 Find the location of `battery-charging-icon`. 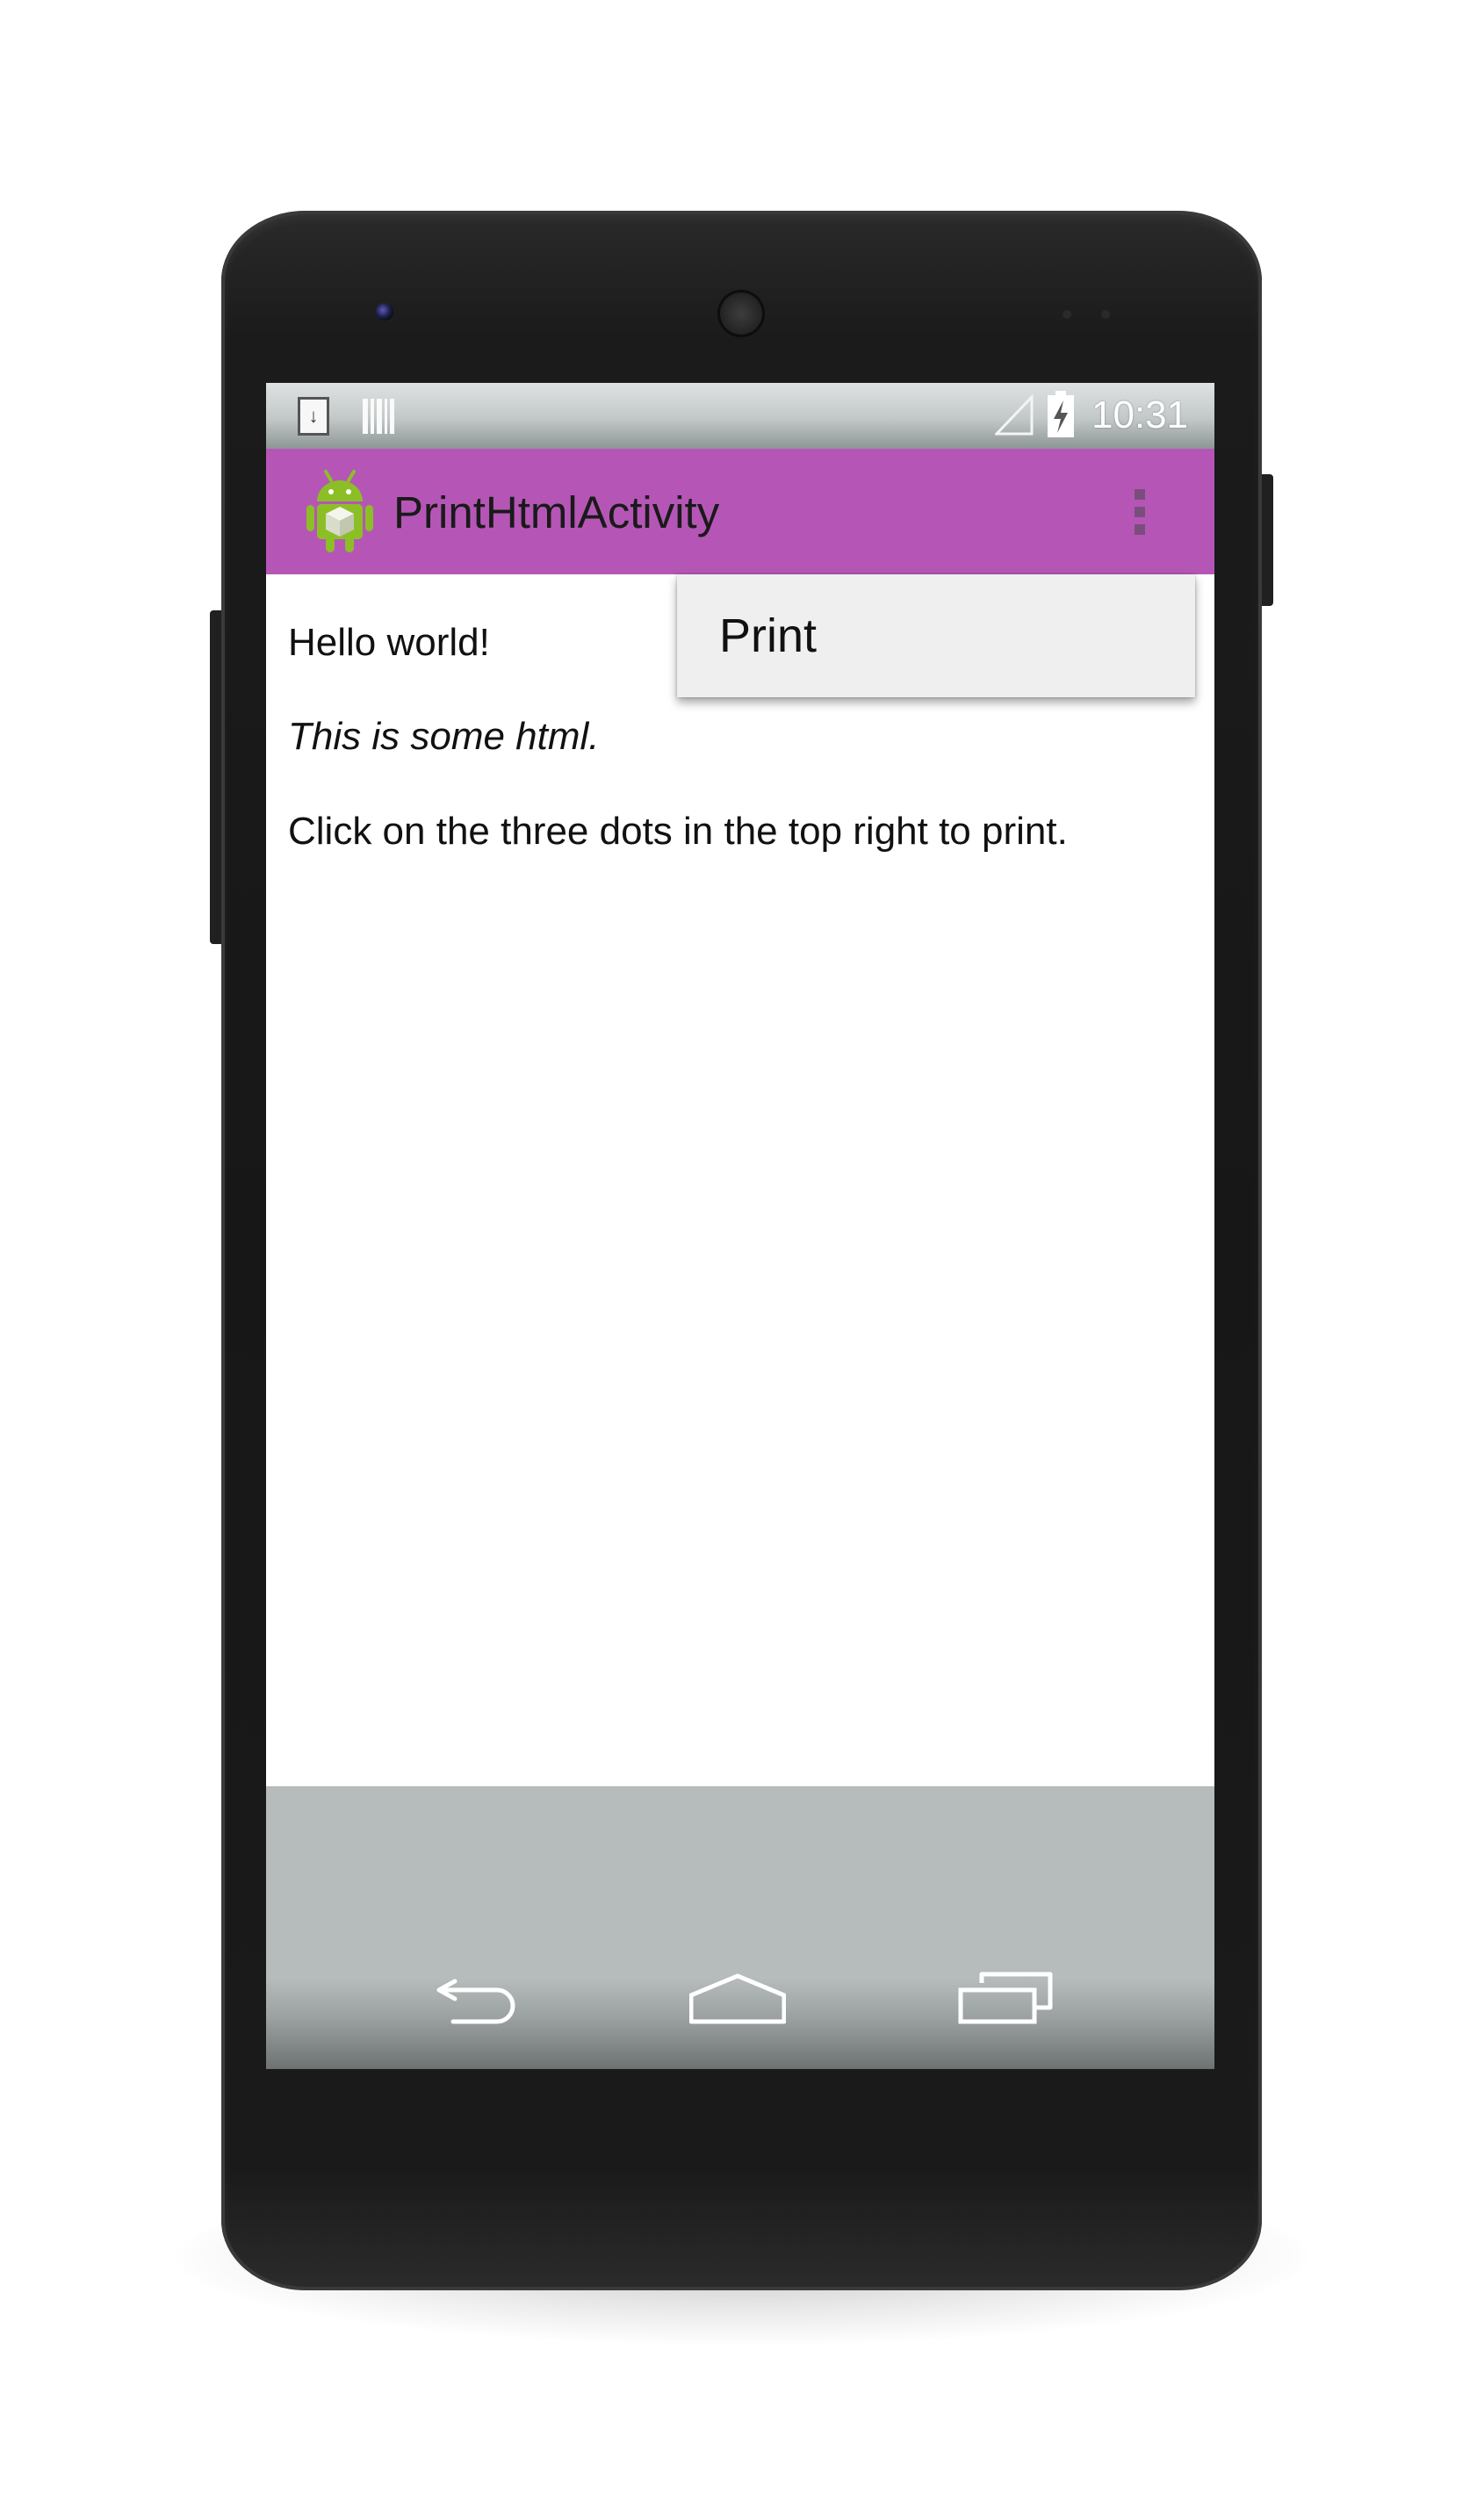

battery-charging-icon is located at coordinates (1061, 414).